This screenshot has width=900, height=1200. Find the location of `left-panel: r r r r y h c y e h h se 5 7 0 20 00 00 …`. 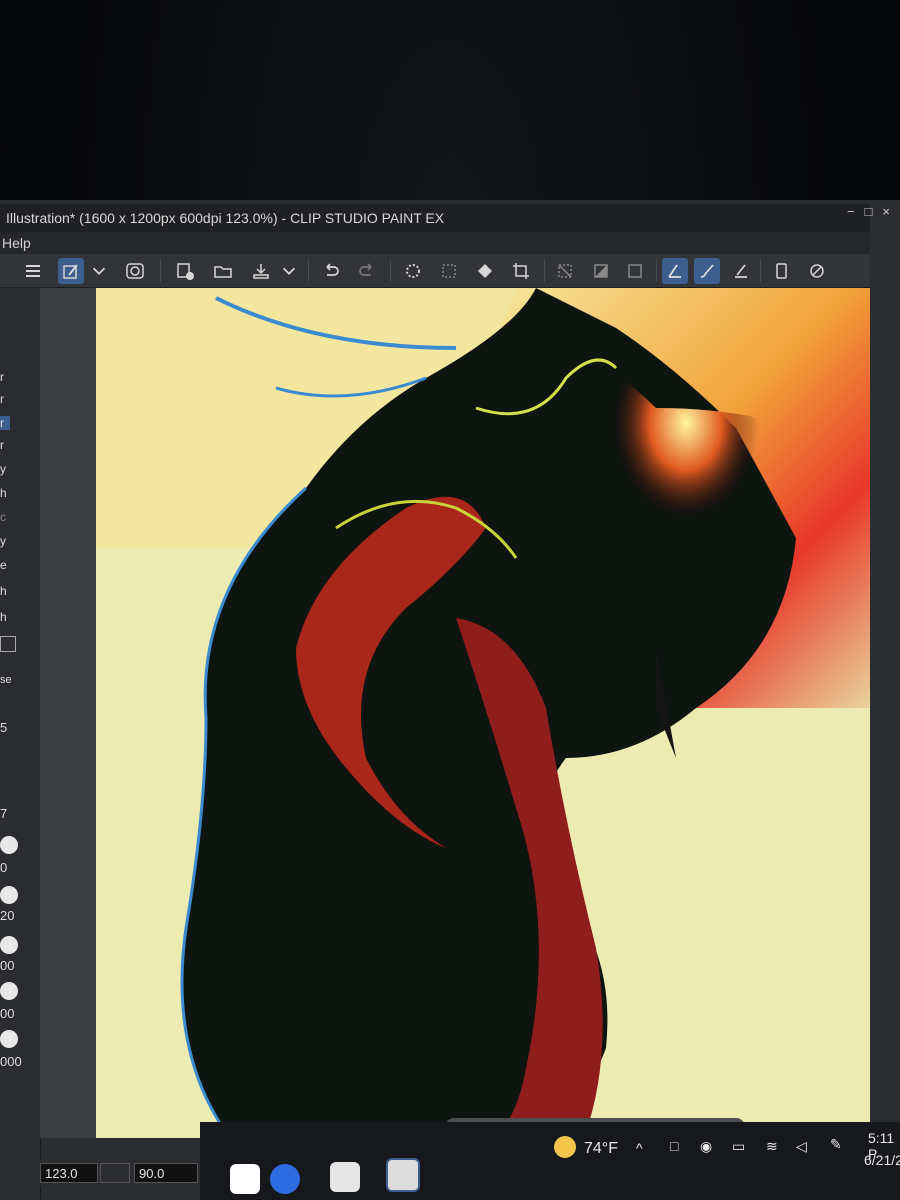

left-panel: r r r r y h c y e h h se 5 7 0 20 00 00 … is located at coordinates (20, 744).